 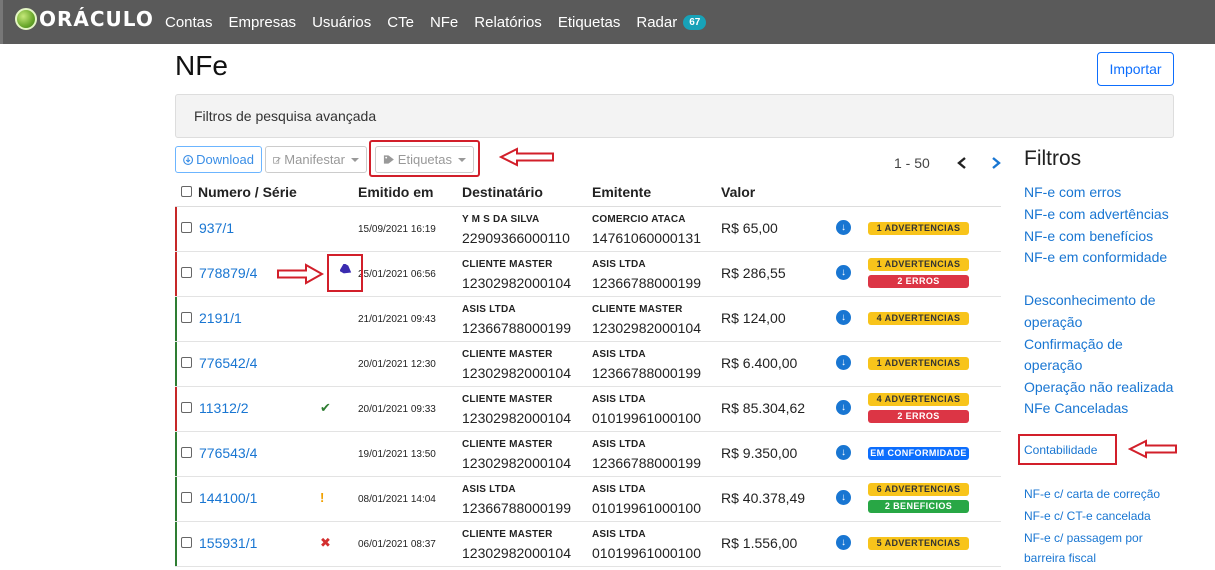 I want to click on nfe-number-link: 778879/4, so click(x=228, y=273).